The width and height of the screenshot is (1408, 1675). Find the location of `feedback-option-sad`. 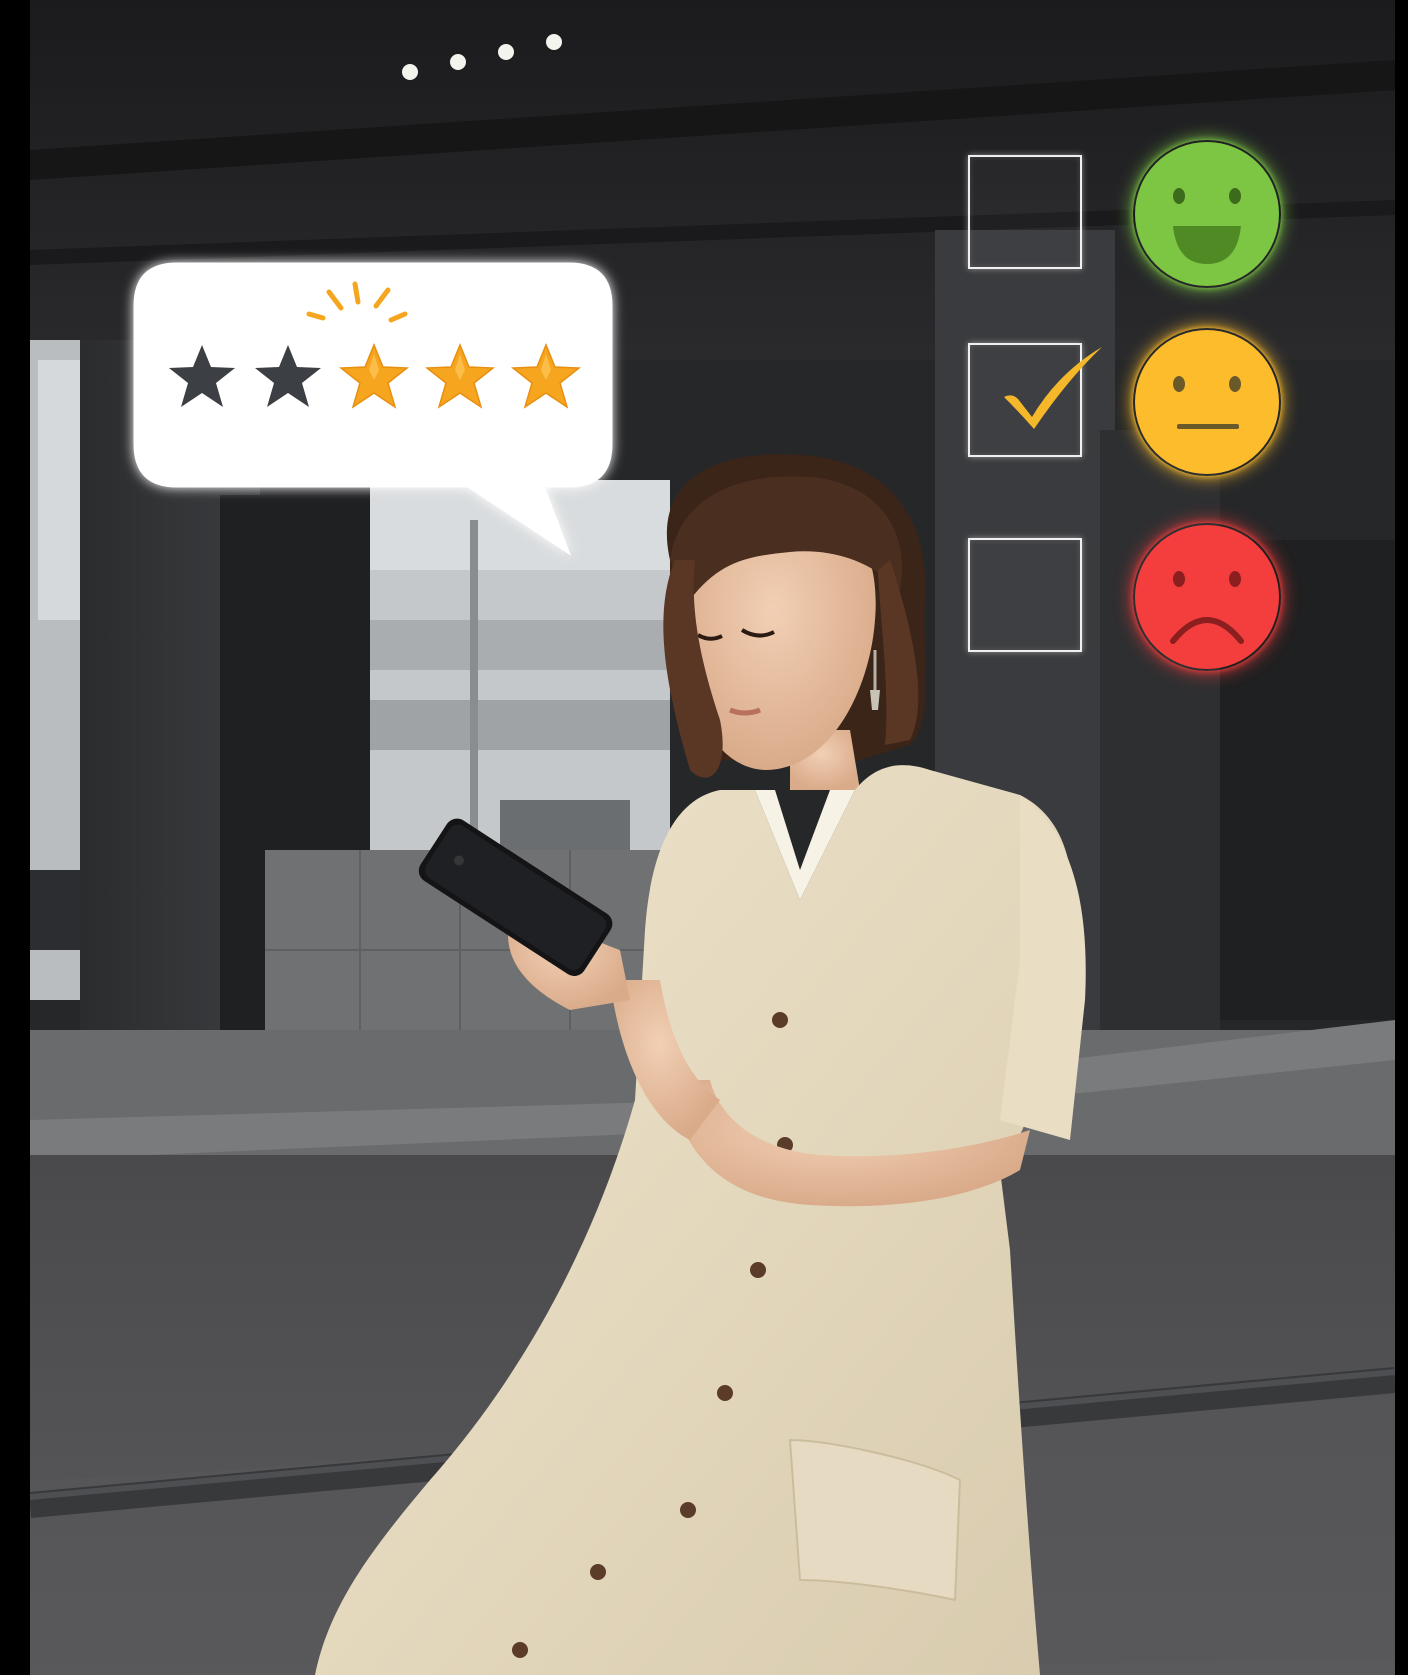

feedback-option-sad is located at coordinates (1133, 606).